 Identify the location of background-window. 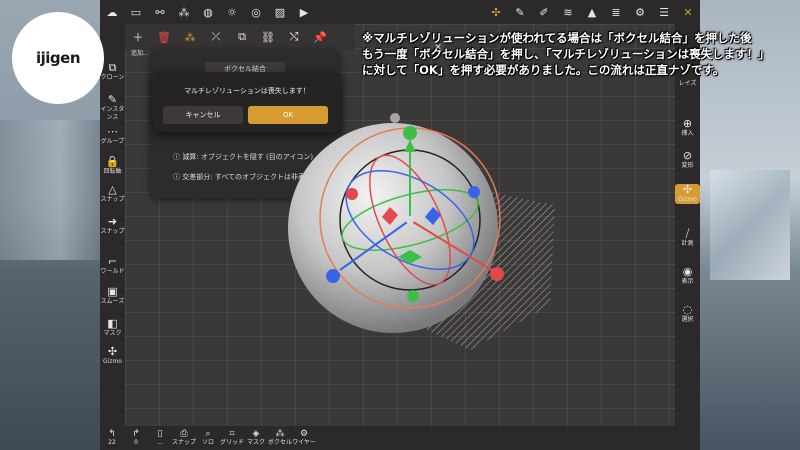
(750, 225).